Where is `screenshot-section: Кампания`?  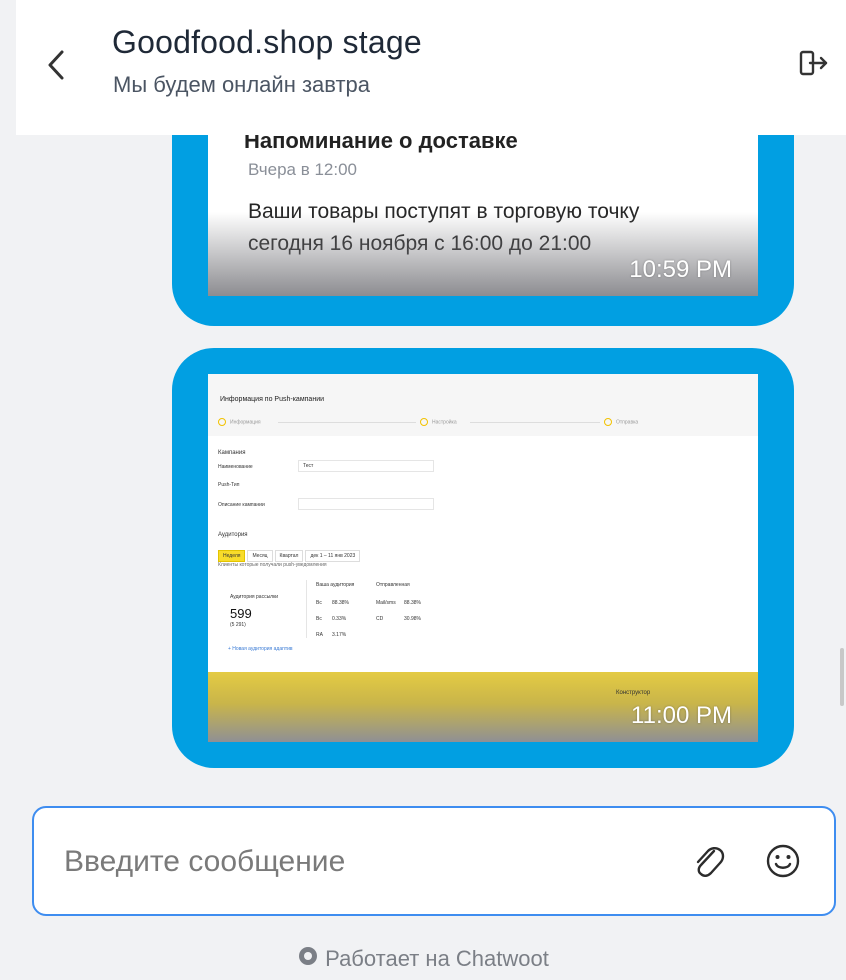 screenshot-section: Кампания is located at coordinates (232, 453).